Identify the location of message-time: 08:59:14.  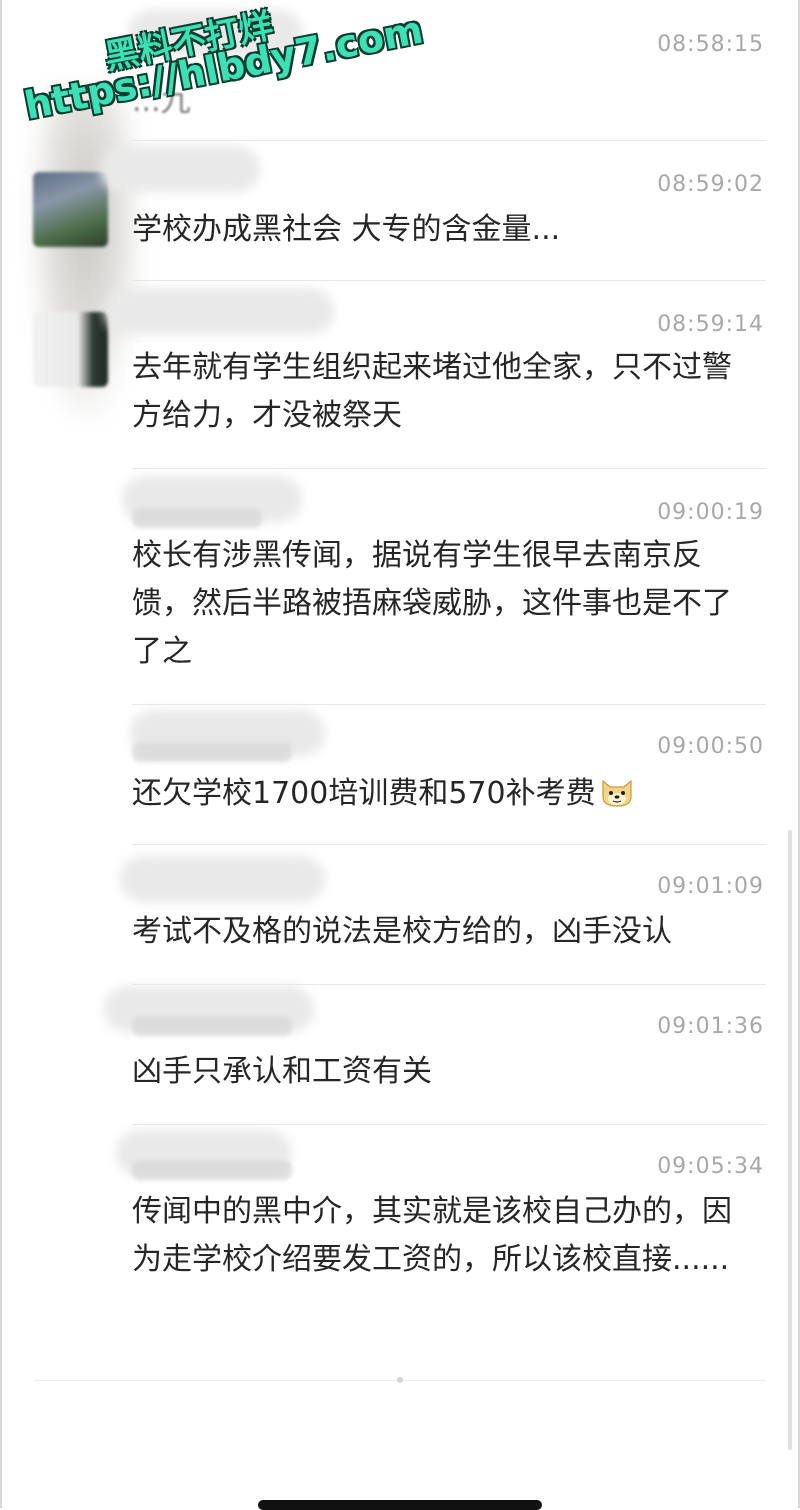
(710, 324).